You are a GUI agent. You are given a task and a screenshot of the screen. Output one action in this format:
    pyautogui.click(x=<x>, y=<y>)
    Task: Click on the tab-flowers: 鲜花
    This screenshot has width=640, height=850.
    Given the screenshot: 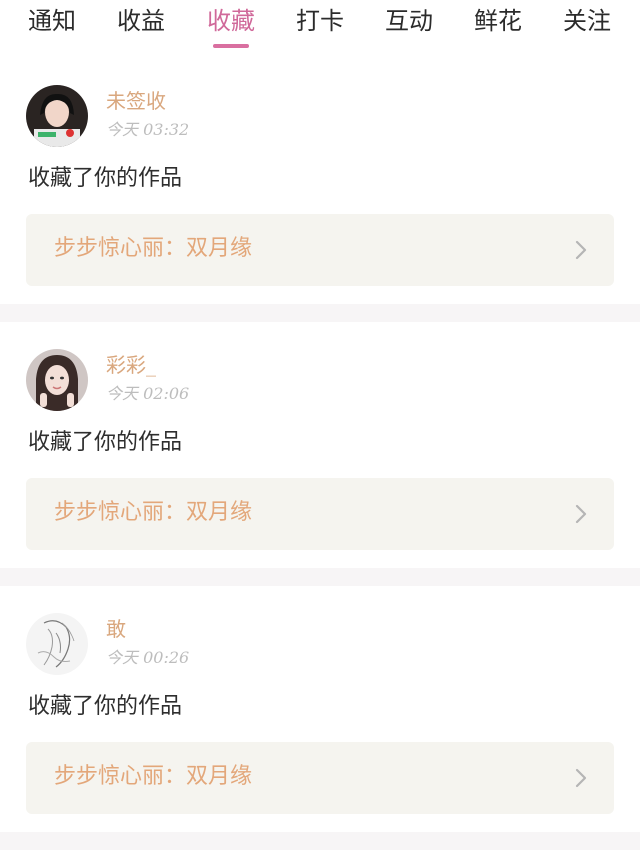 What is the action you would take?
    pyautogui.click(x=498, y=21)
    